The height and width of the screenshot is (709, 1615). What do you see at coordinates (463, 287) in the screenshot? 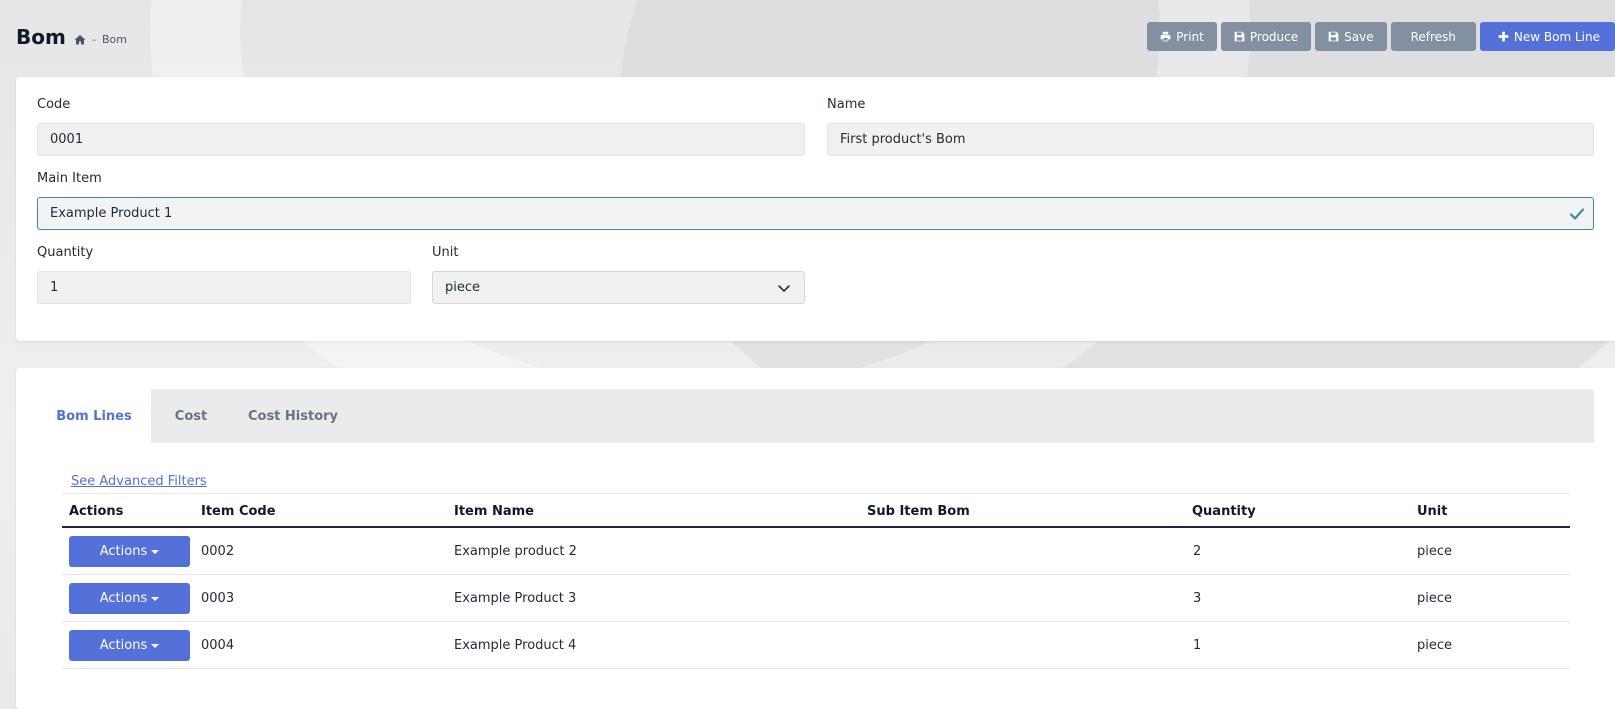
I see `unit-select-value: piece` at bounding box center [463, 287].